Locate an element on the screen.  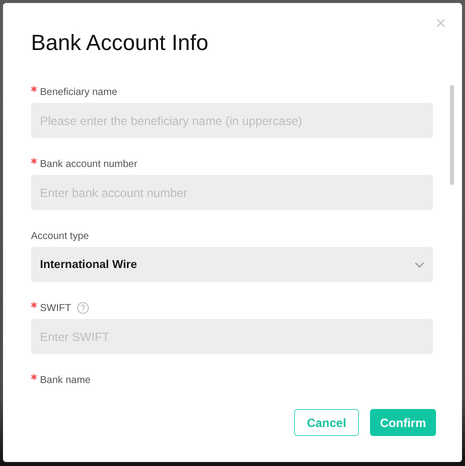
field-label: Account type is located at coordinates (60, 236).